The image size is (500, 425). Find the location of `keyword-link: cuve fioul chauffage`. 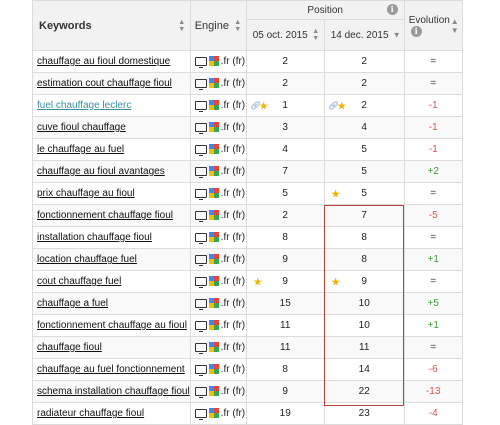

keyword-link: cuve fioul chauffage is located at coordinates (81, 127).